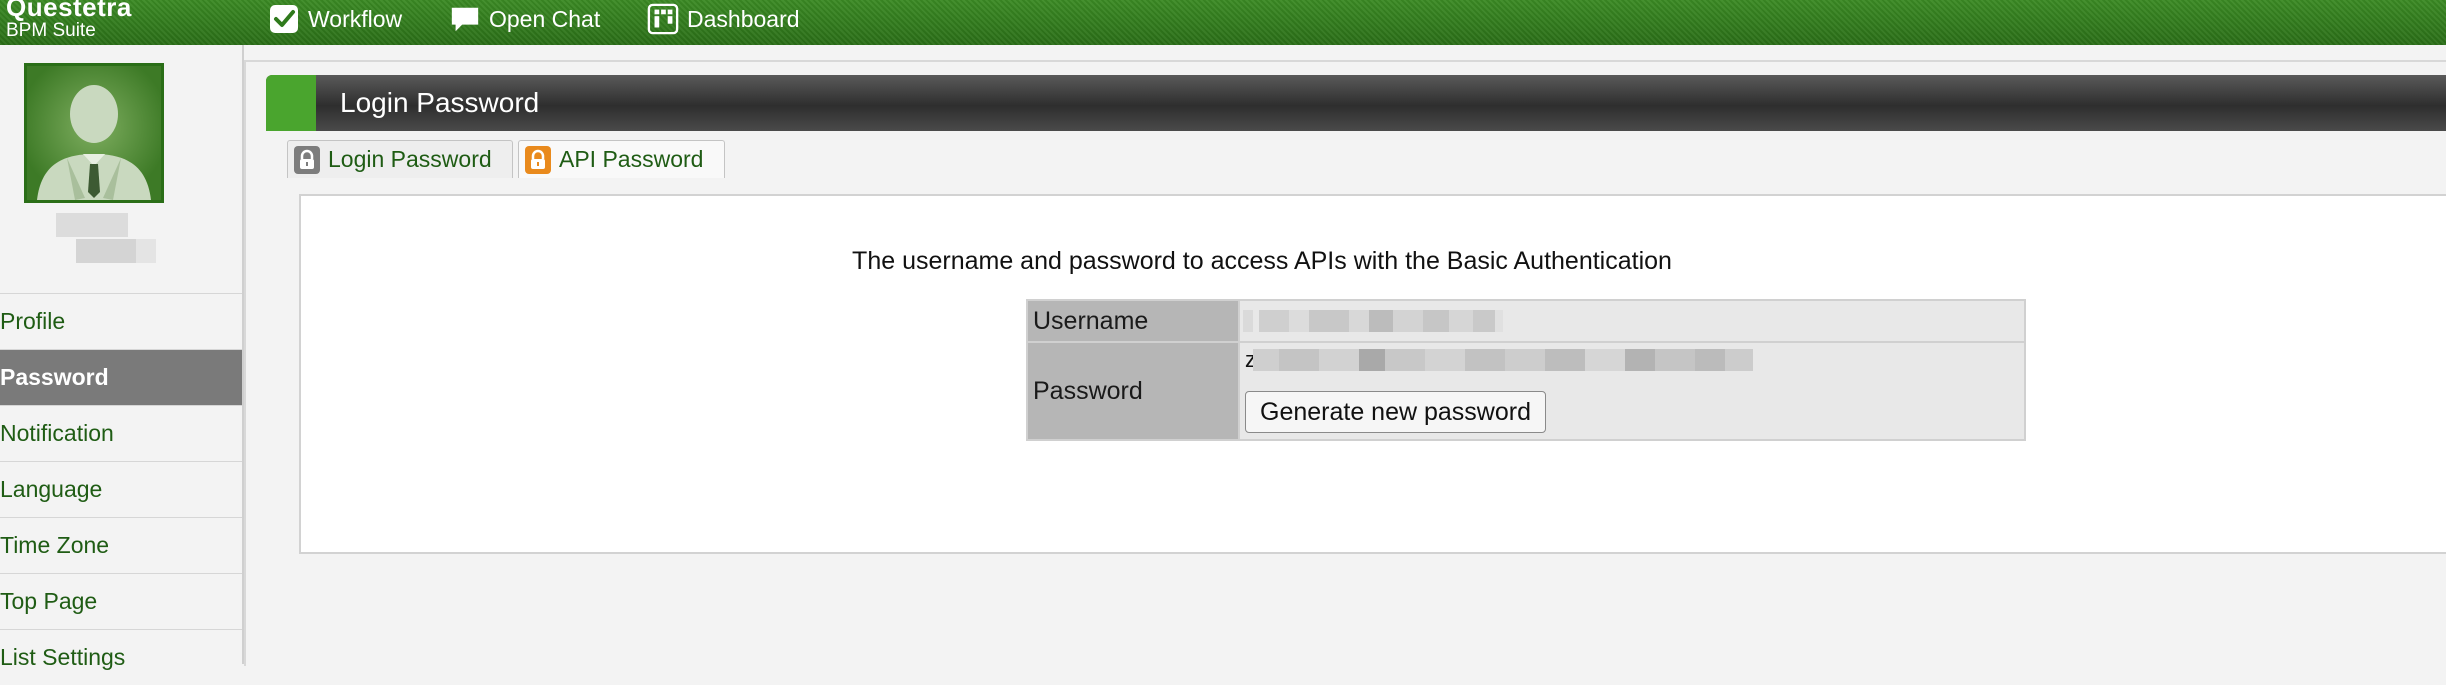 This screenshot has width=2446, height=685. Describe the element at coordinates (121, 377) in the screenshot. I see `sidebar-item-password: Password` at that location.